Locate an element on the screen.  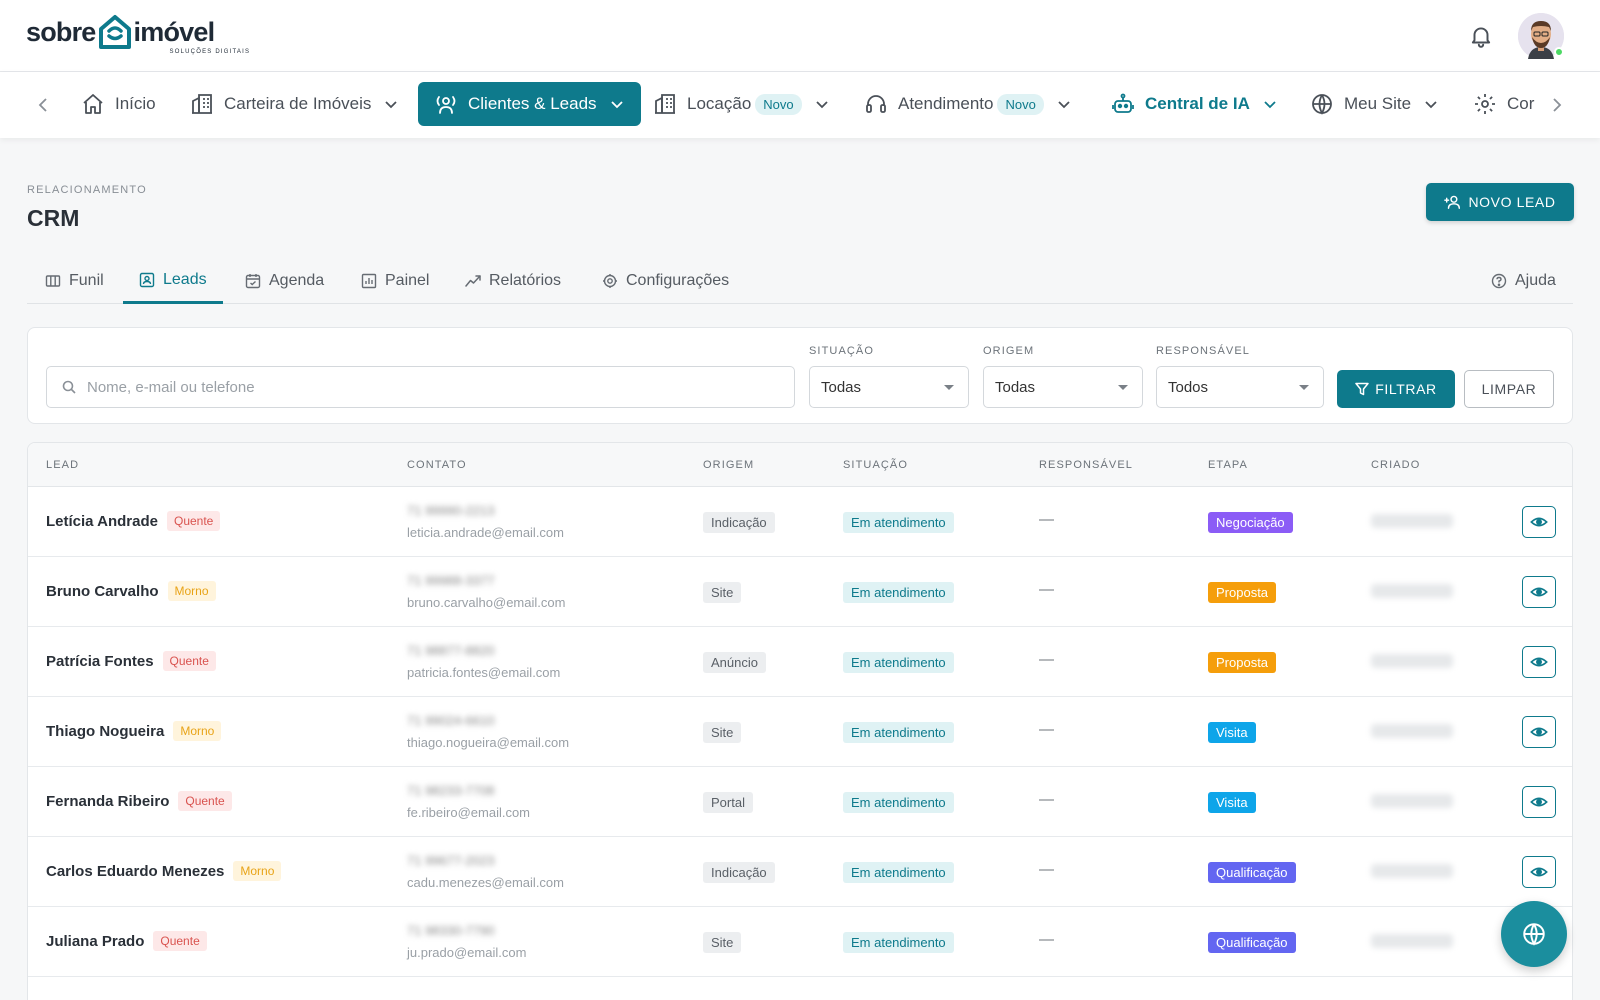
nav-atendimento: Atendimento Novo is located at coordinates (968, 104).